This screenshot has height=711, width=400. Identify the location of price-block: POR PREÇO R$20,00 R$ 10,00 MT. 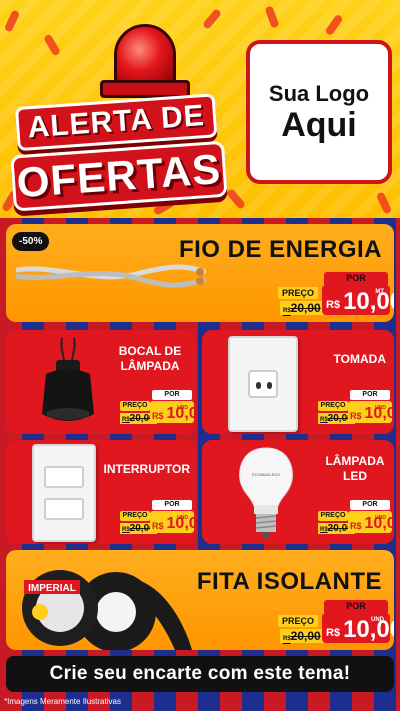
(336, 295).